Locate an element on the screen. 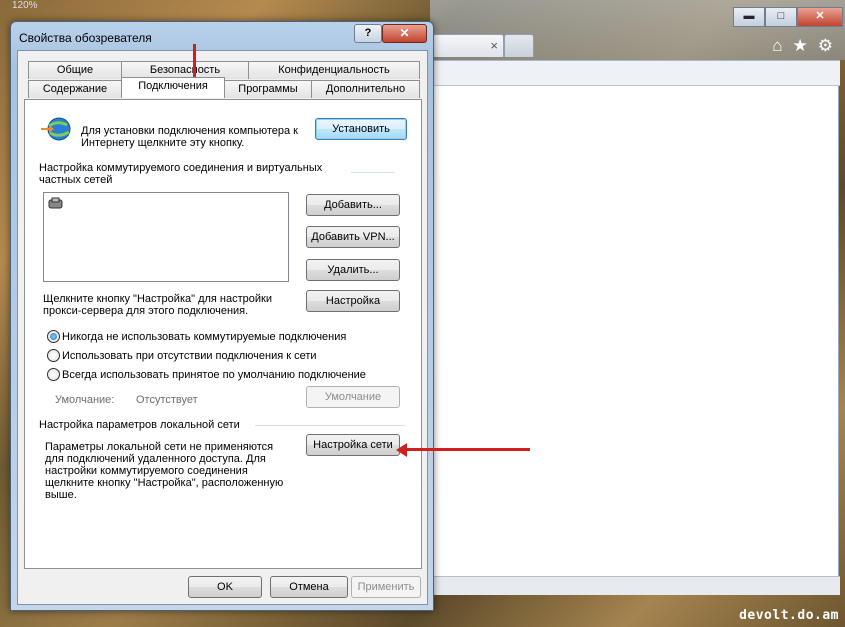 Image resolution: width=845 pixels, height=627 pixels. browser-address-bar is located at coordinates (635, 73).